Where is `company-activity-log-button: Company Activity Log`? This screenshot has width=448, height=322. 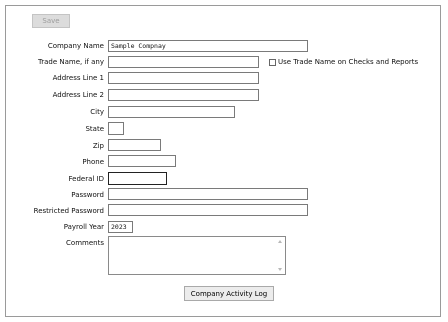 company-activity-log-button: Company Activity Log is located at coordinates (229, 293).